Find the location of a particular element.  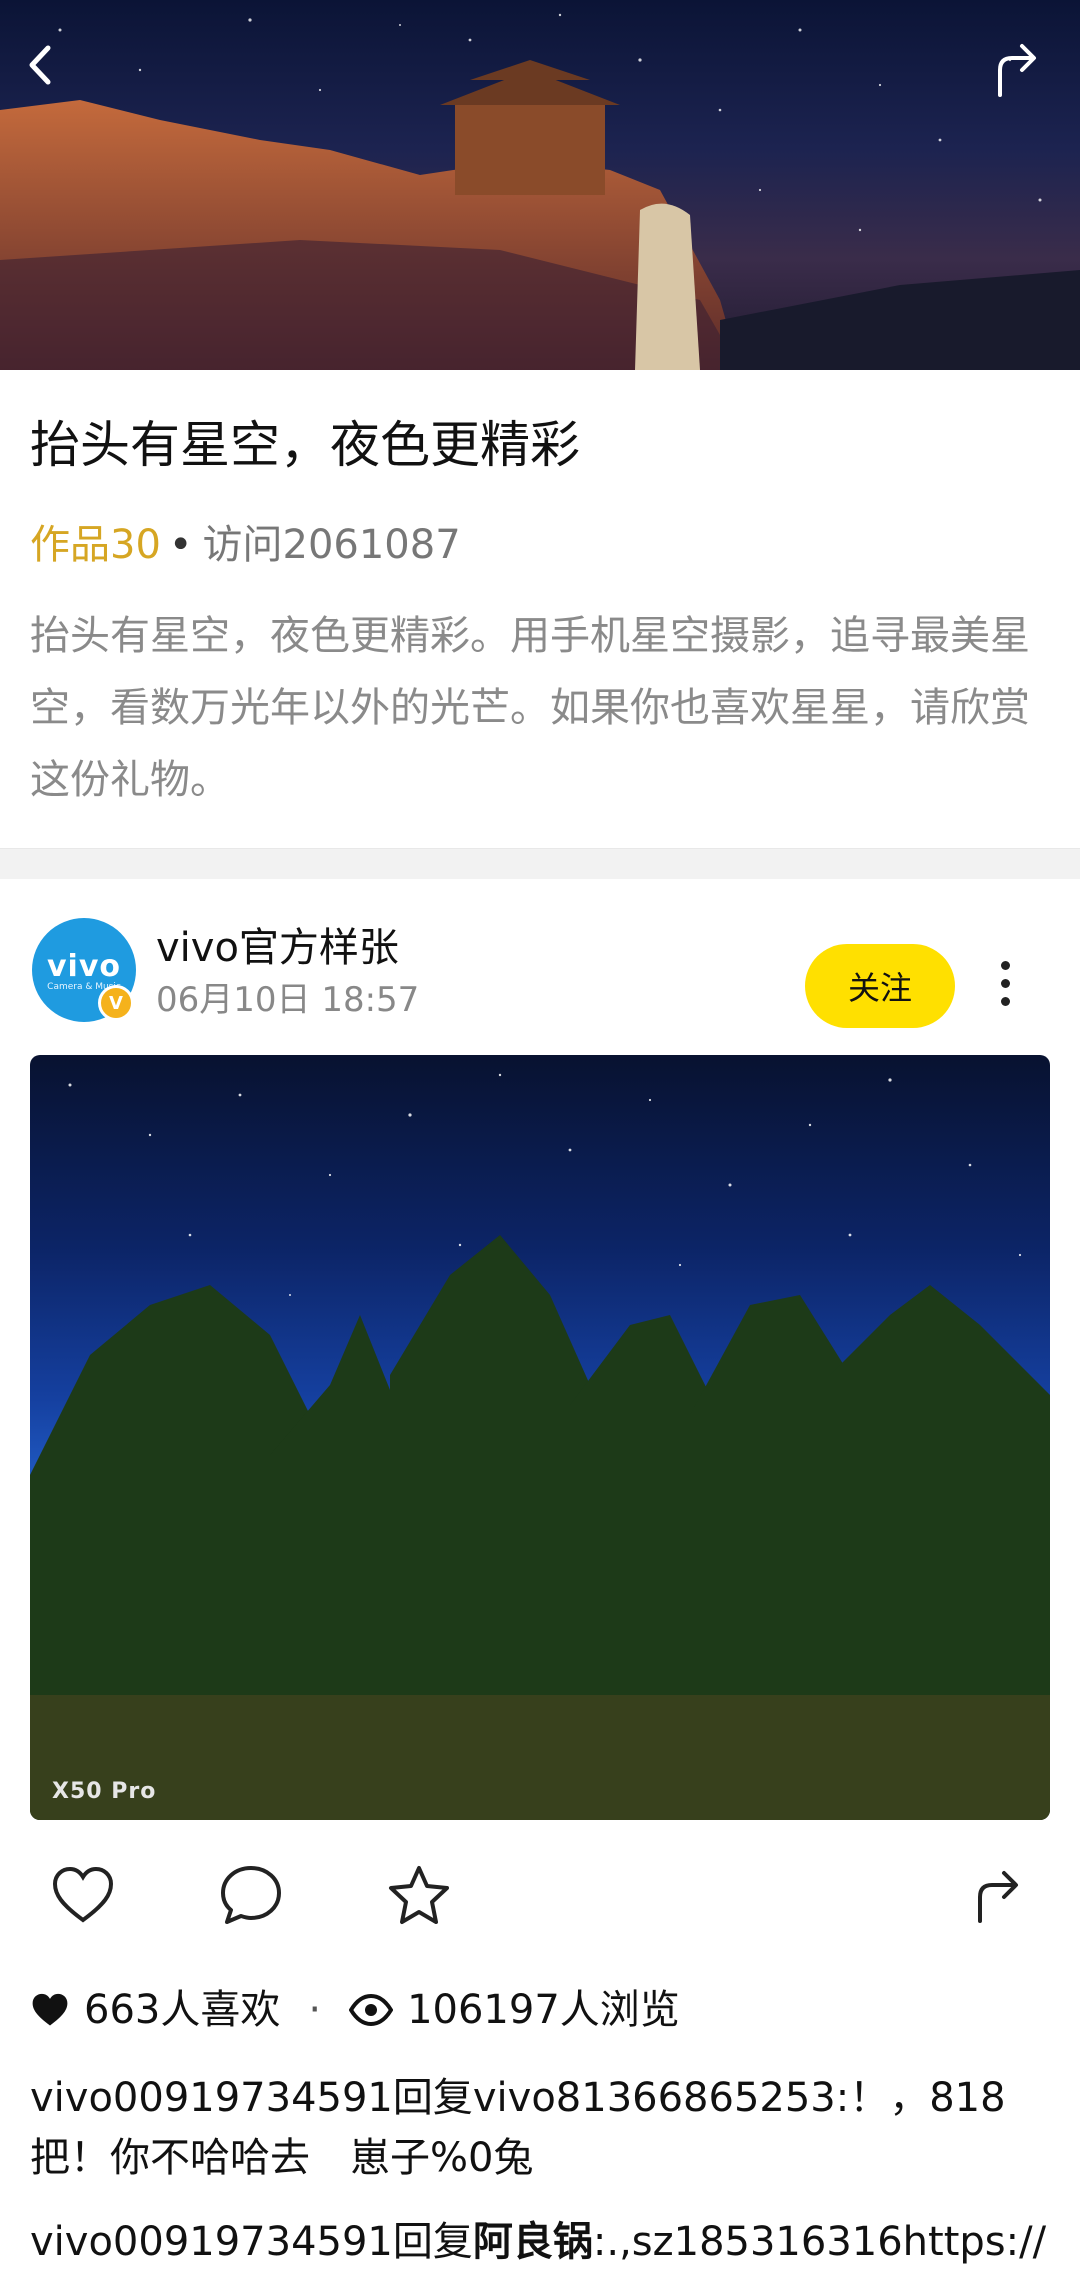

section-divider is located at coordinates (540, 863).